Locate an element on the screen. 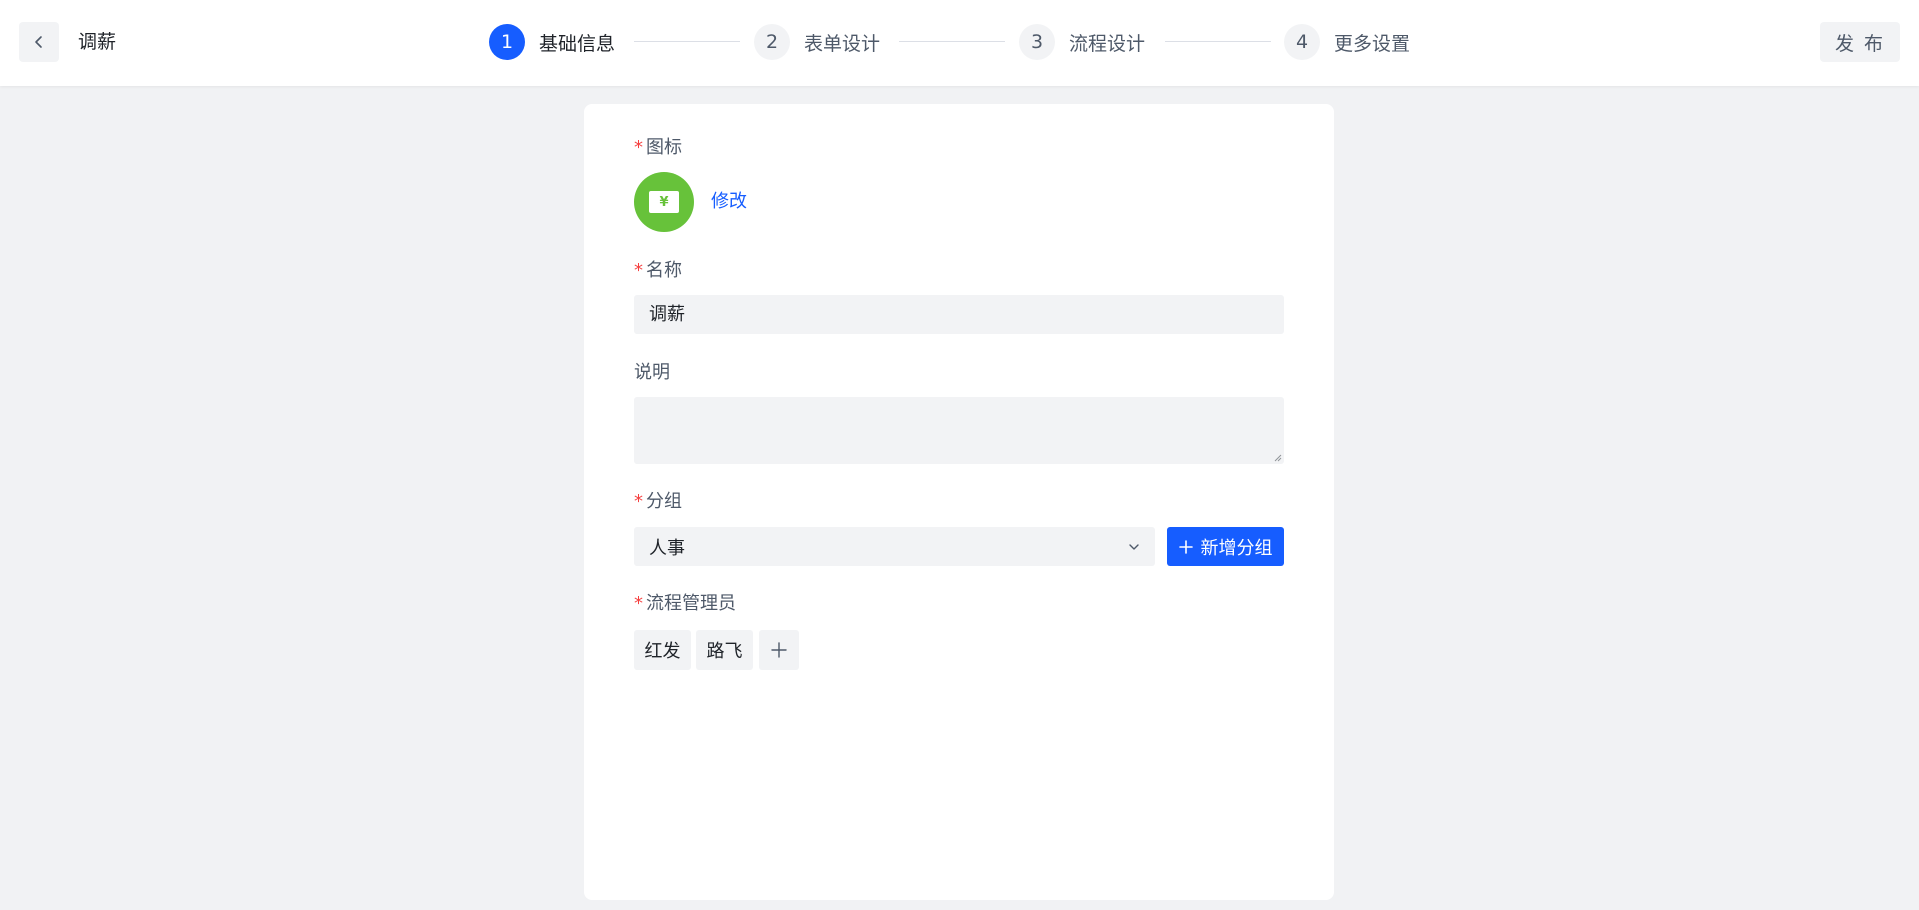 This screenshot has width=1919, height=910. admin-tag: 路飞 is located at coordinates (724, 650).